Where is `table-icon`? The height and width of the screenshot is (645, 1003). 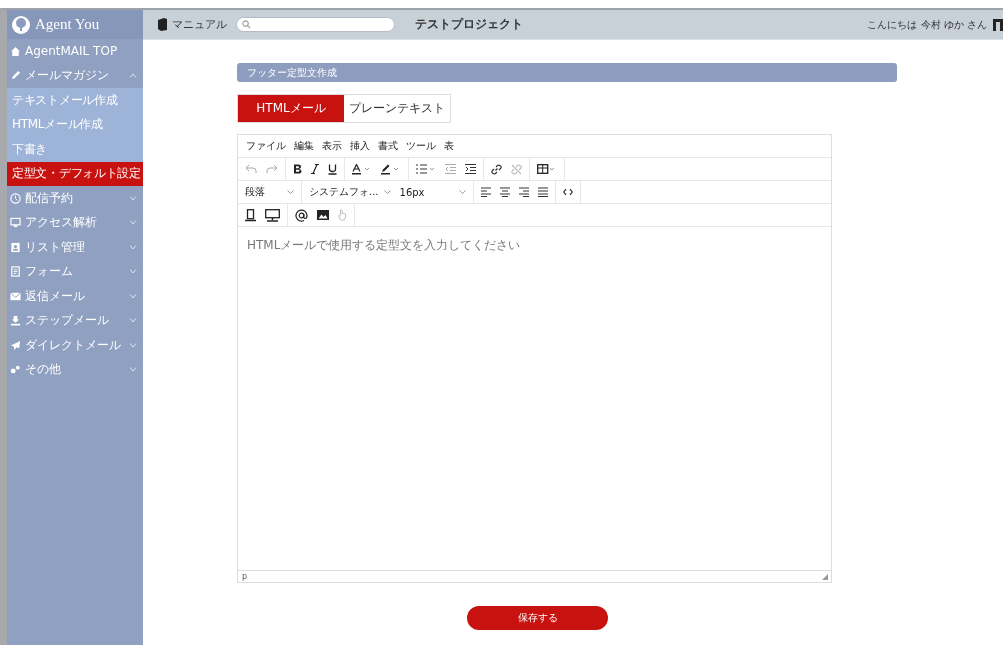
table-icon is located at coordinates (547, 169).